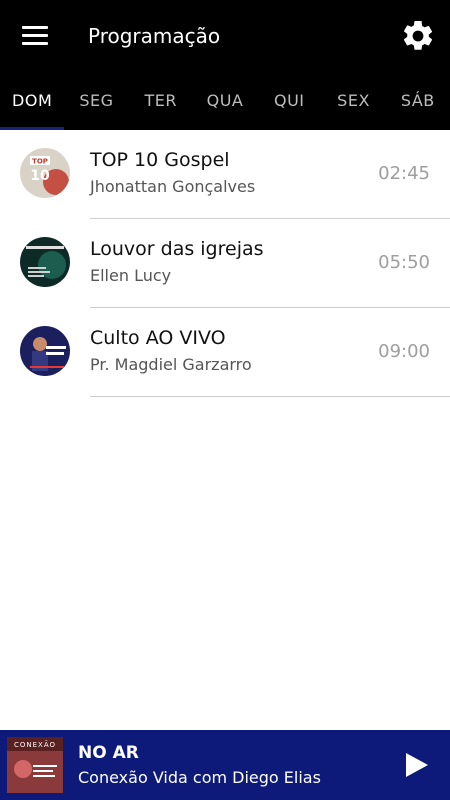  I want to click on tab-qua: QUA, so click(225, 101).